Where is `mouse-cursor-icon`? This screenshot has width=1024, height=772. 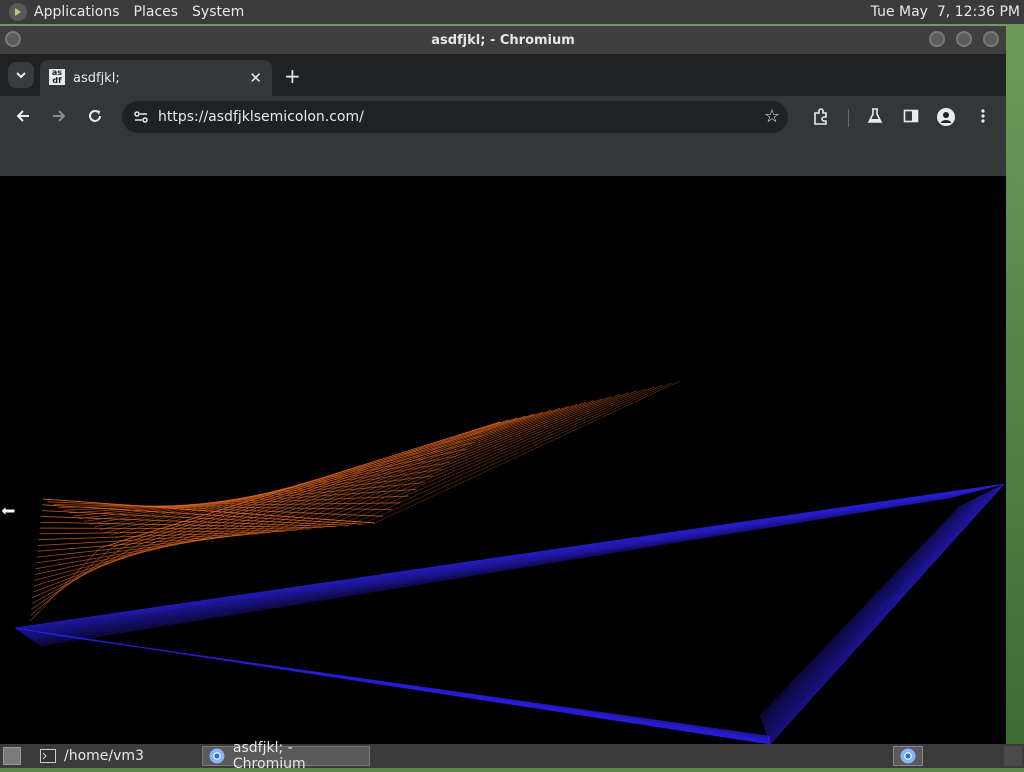 mouse-cursor-icon is located at coordinates (8, 510).